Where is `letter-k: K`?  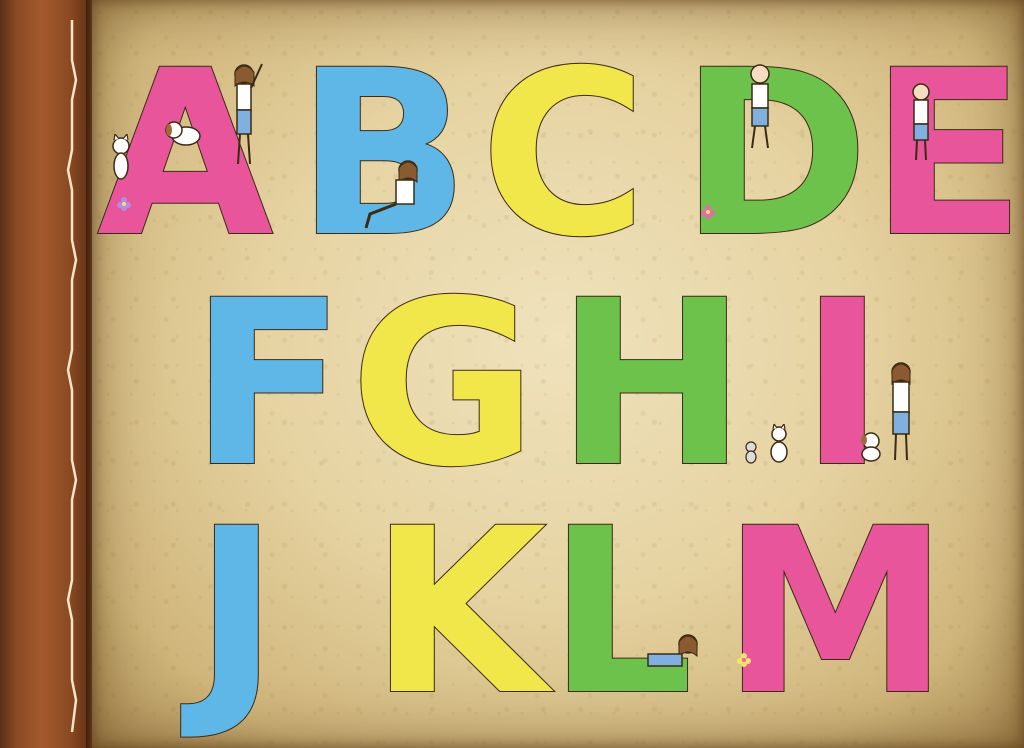
letter-k: K is located at coordinates (458, 612).